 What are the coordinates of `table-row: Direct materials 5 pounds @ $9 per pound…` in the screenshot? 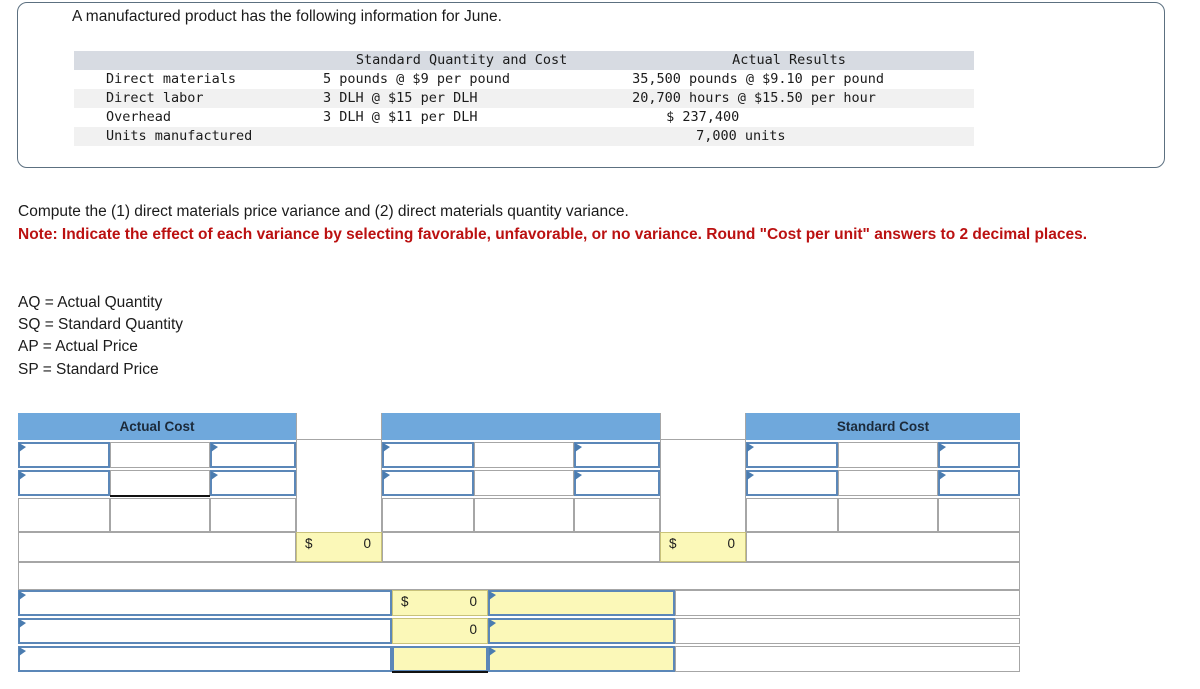 It's located at (524, 79).